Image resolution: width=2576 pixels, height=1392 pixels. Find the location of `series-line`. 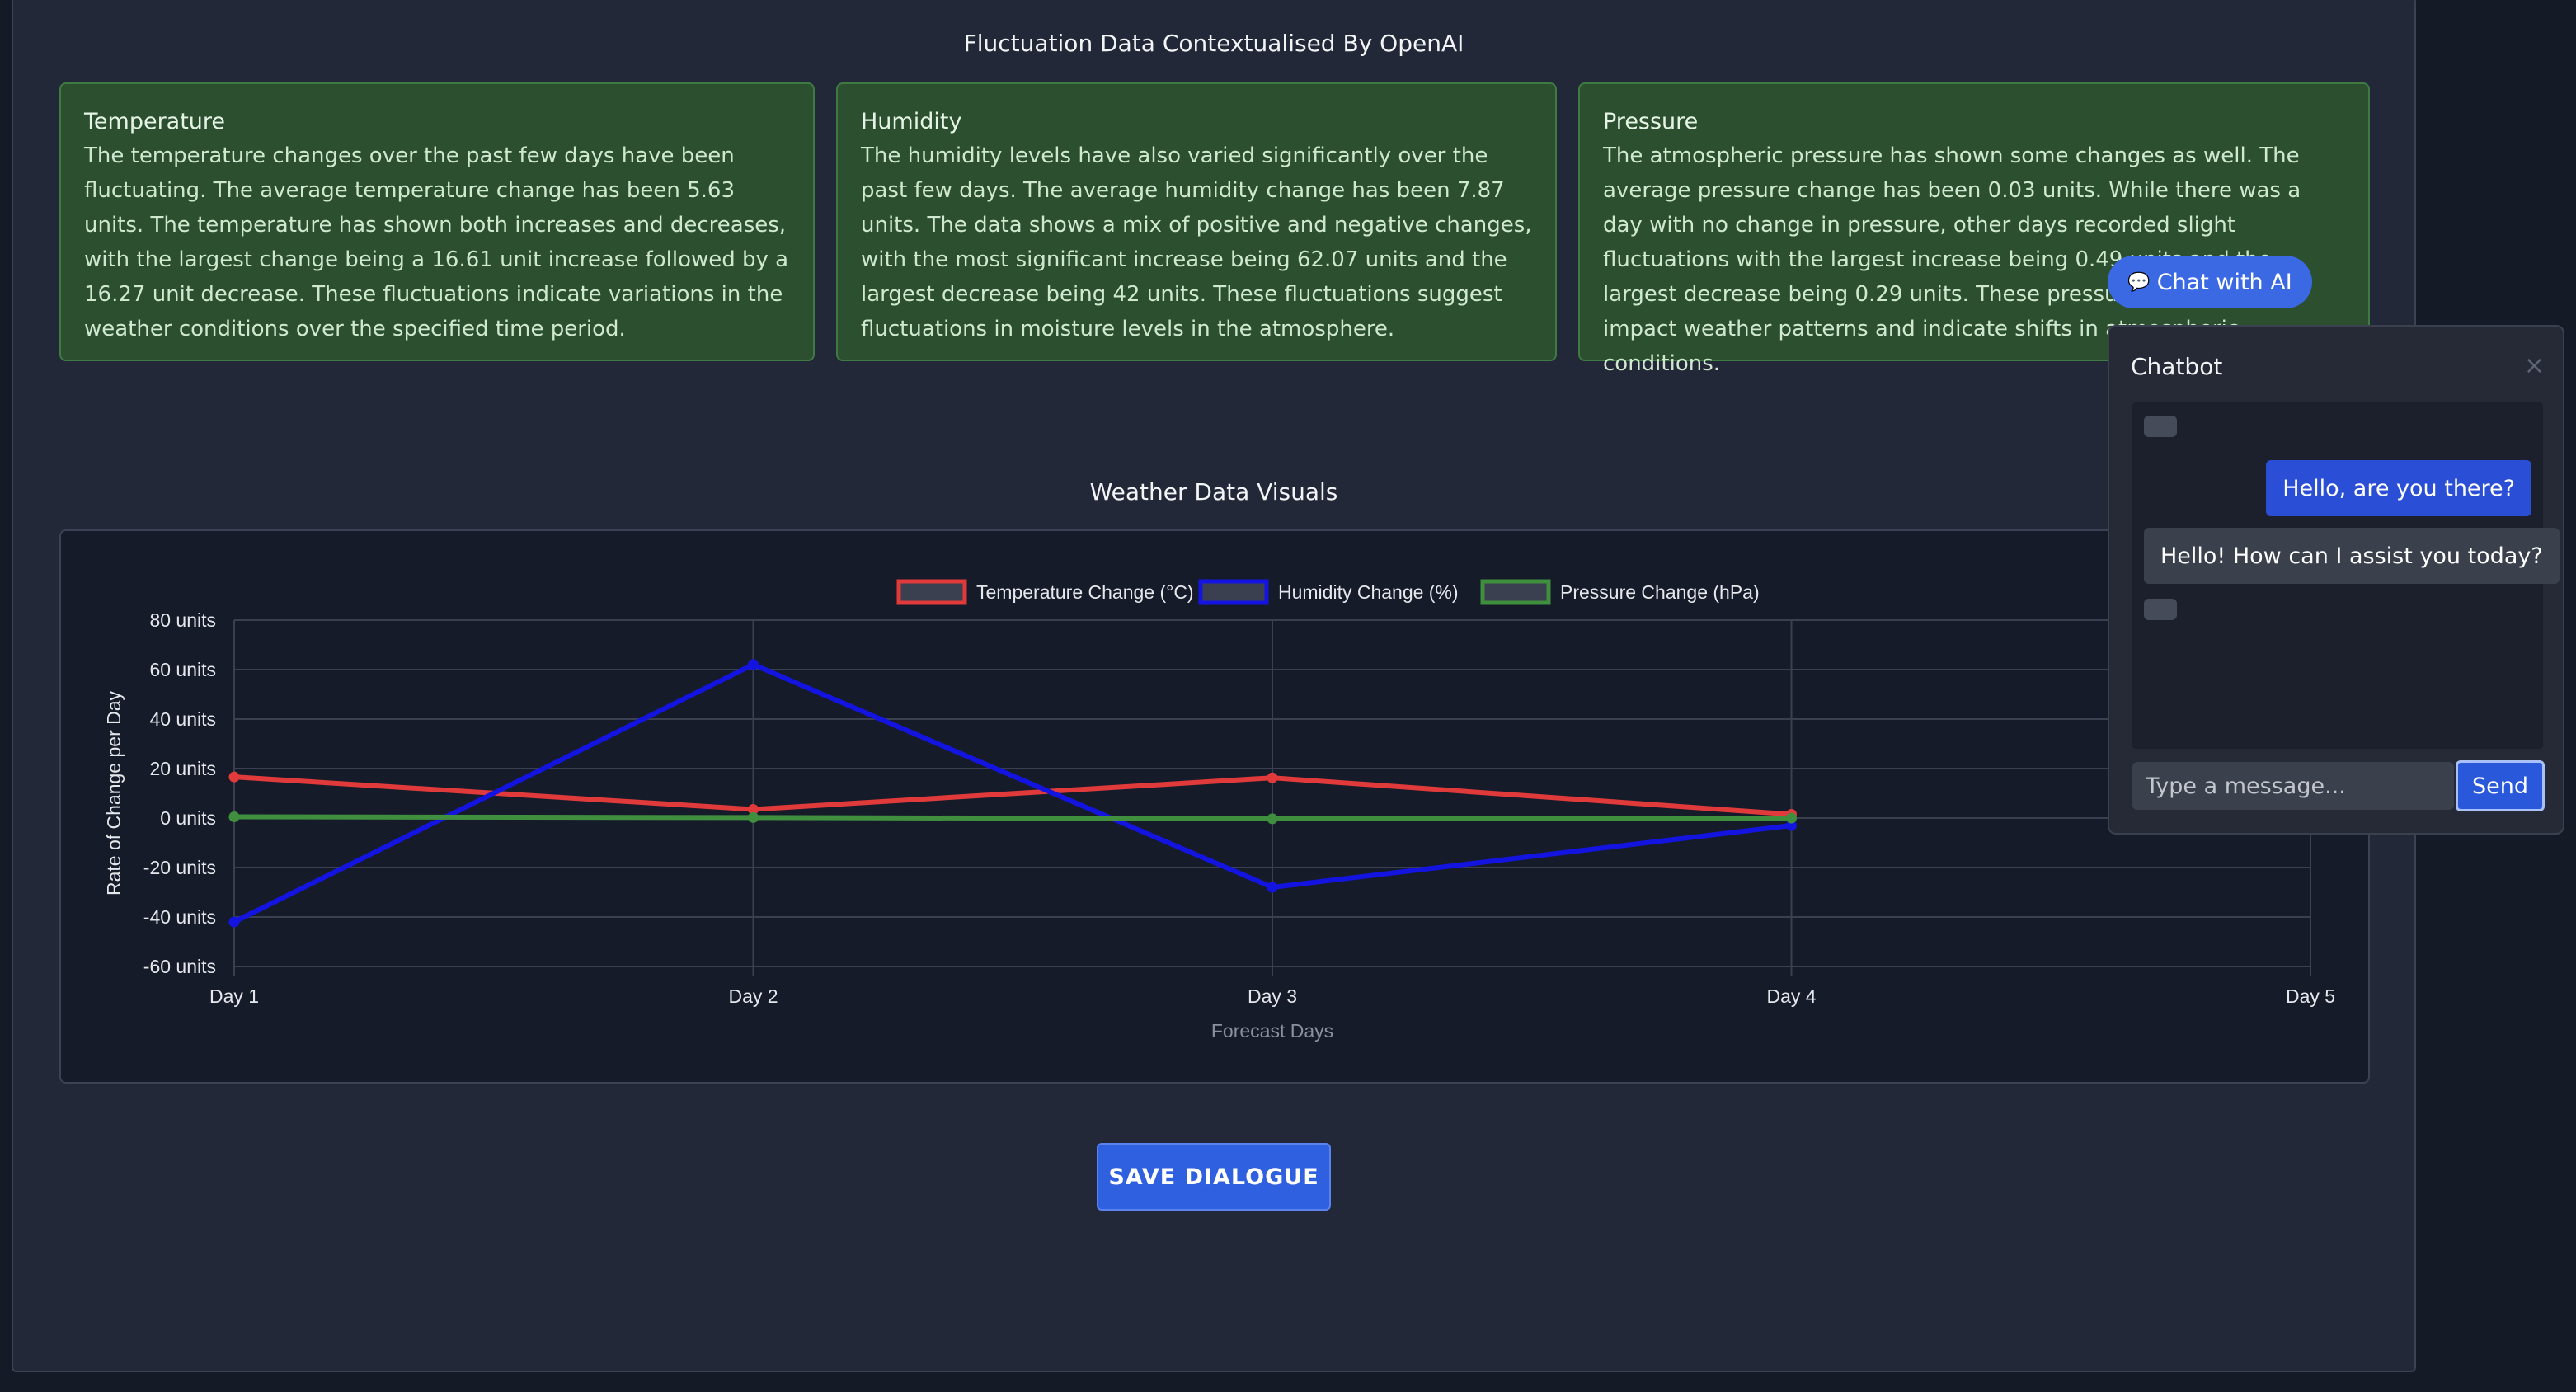

series-line is located at coordinates (1012, 817).